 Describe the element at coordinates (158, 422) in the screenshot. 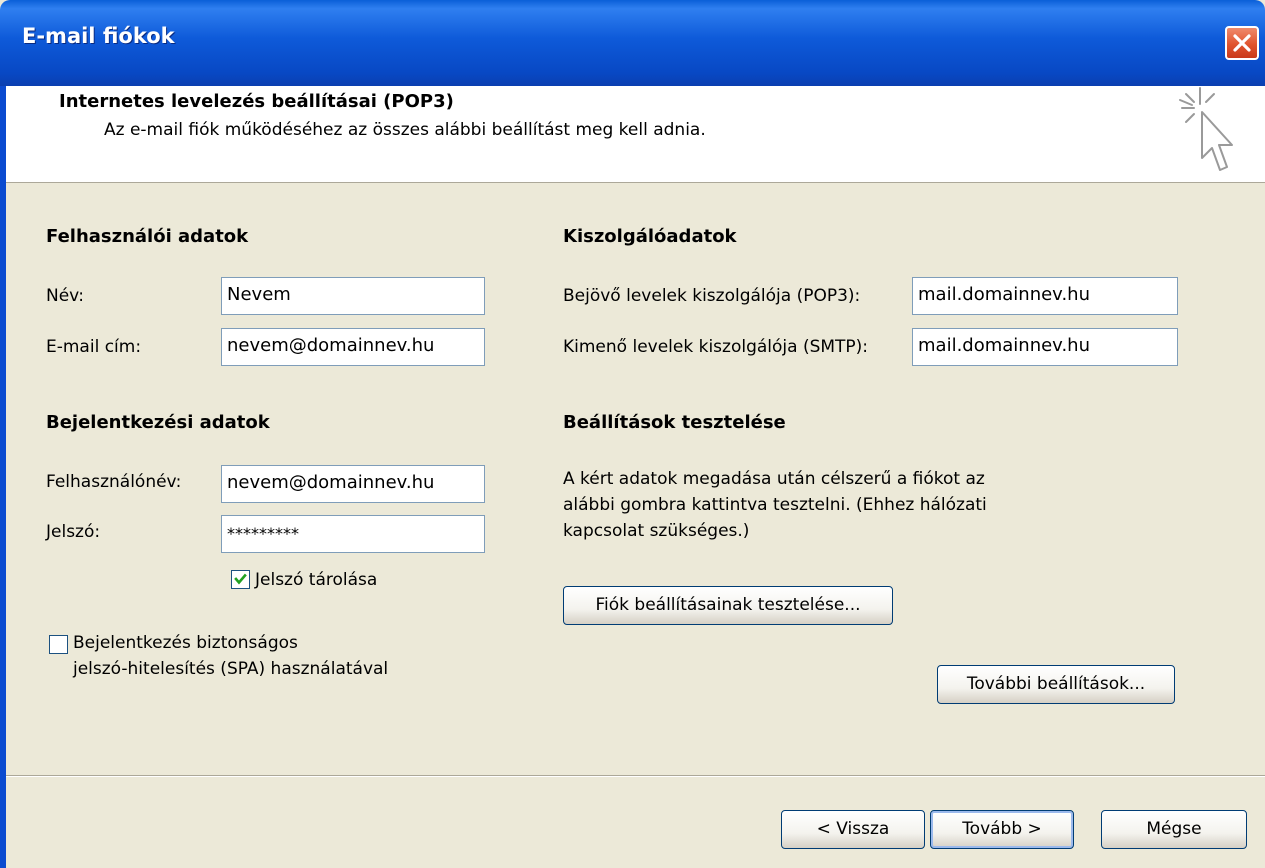

I see `login-info-heading: Bejelentkezési adatok` at that location.